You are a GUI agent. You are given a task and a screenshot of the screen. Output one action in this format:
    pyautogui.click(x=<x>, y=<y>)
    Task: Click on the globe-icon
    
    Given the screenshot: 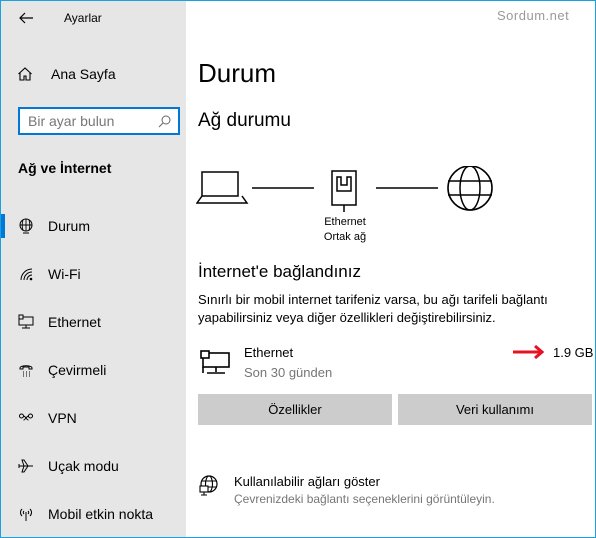 What is the action you would take?
    pyautogui.click(x=470, y=188)
    